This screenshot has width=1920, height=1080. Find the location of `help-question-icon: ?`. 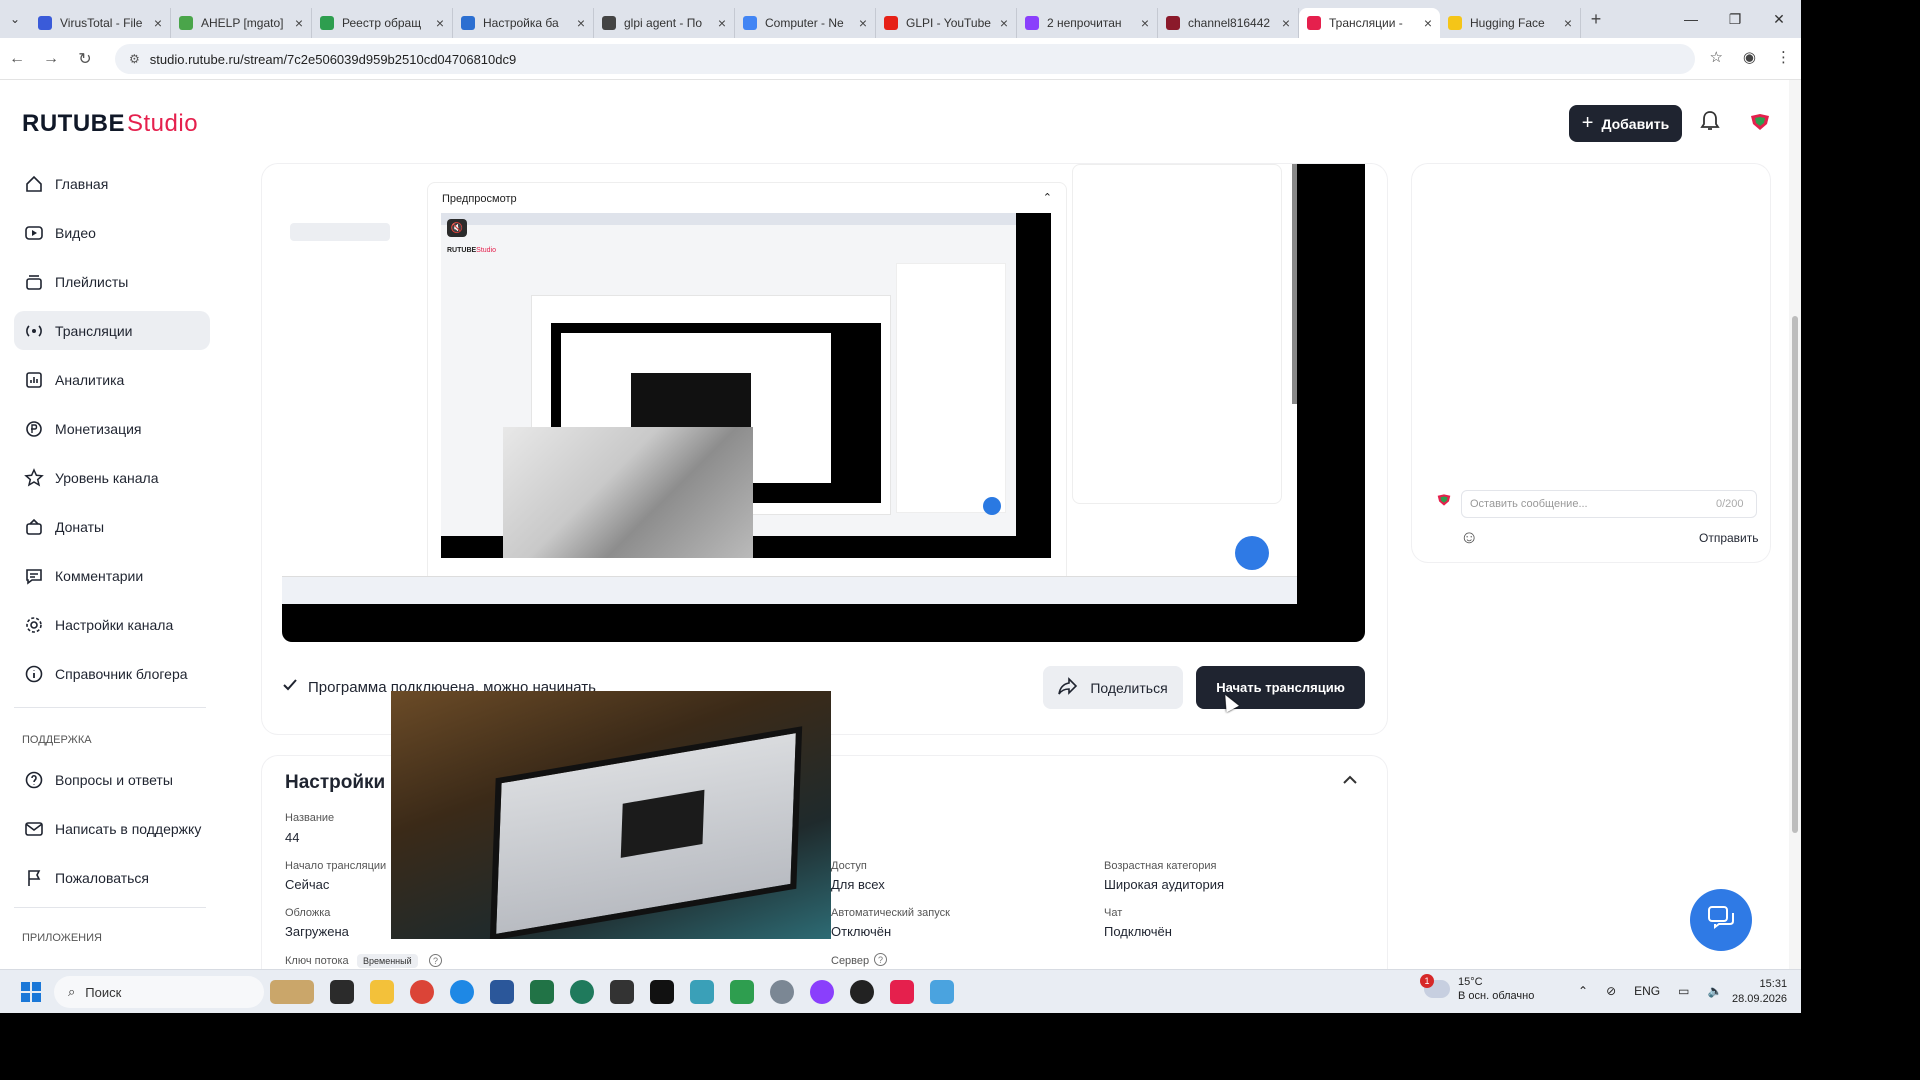

help-question-icon: ? is located at coordinates (435, 960).